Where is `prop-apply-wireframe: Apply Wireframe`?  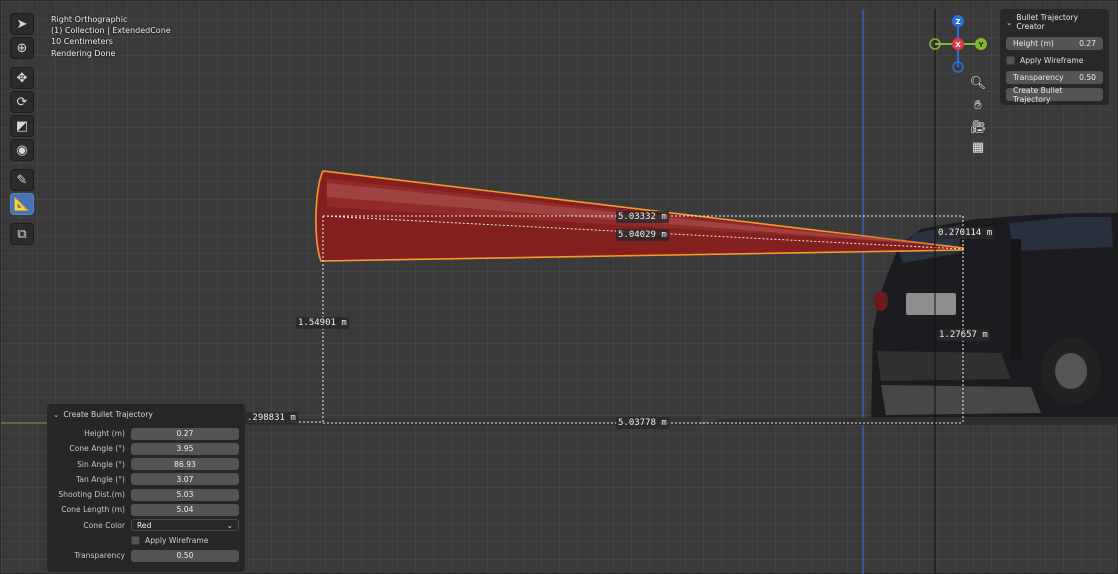 prop-apply-wireframe: Apply Wireframe is located at coordinates (146, 540).